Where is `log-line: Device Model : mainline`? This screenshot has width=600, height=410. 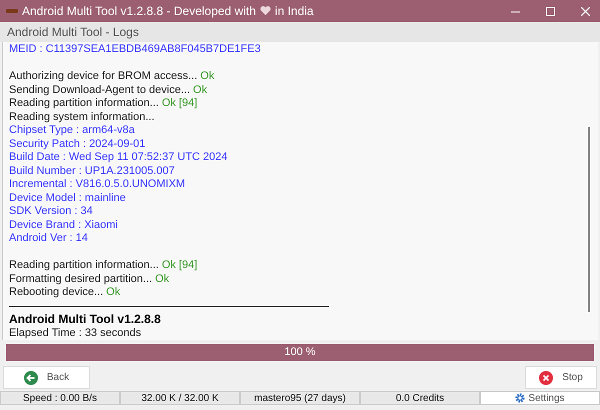
log-line: Device Model : mainline is located at coordinates (67, 198).